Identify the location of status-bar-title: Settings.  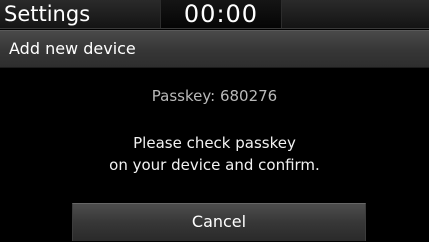
(47, 14).